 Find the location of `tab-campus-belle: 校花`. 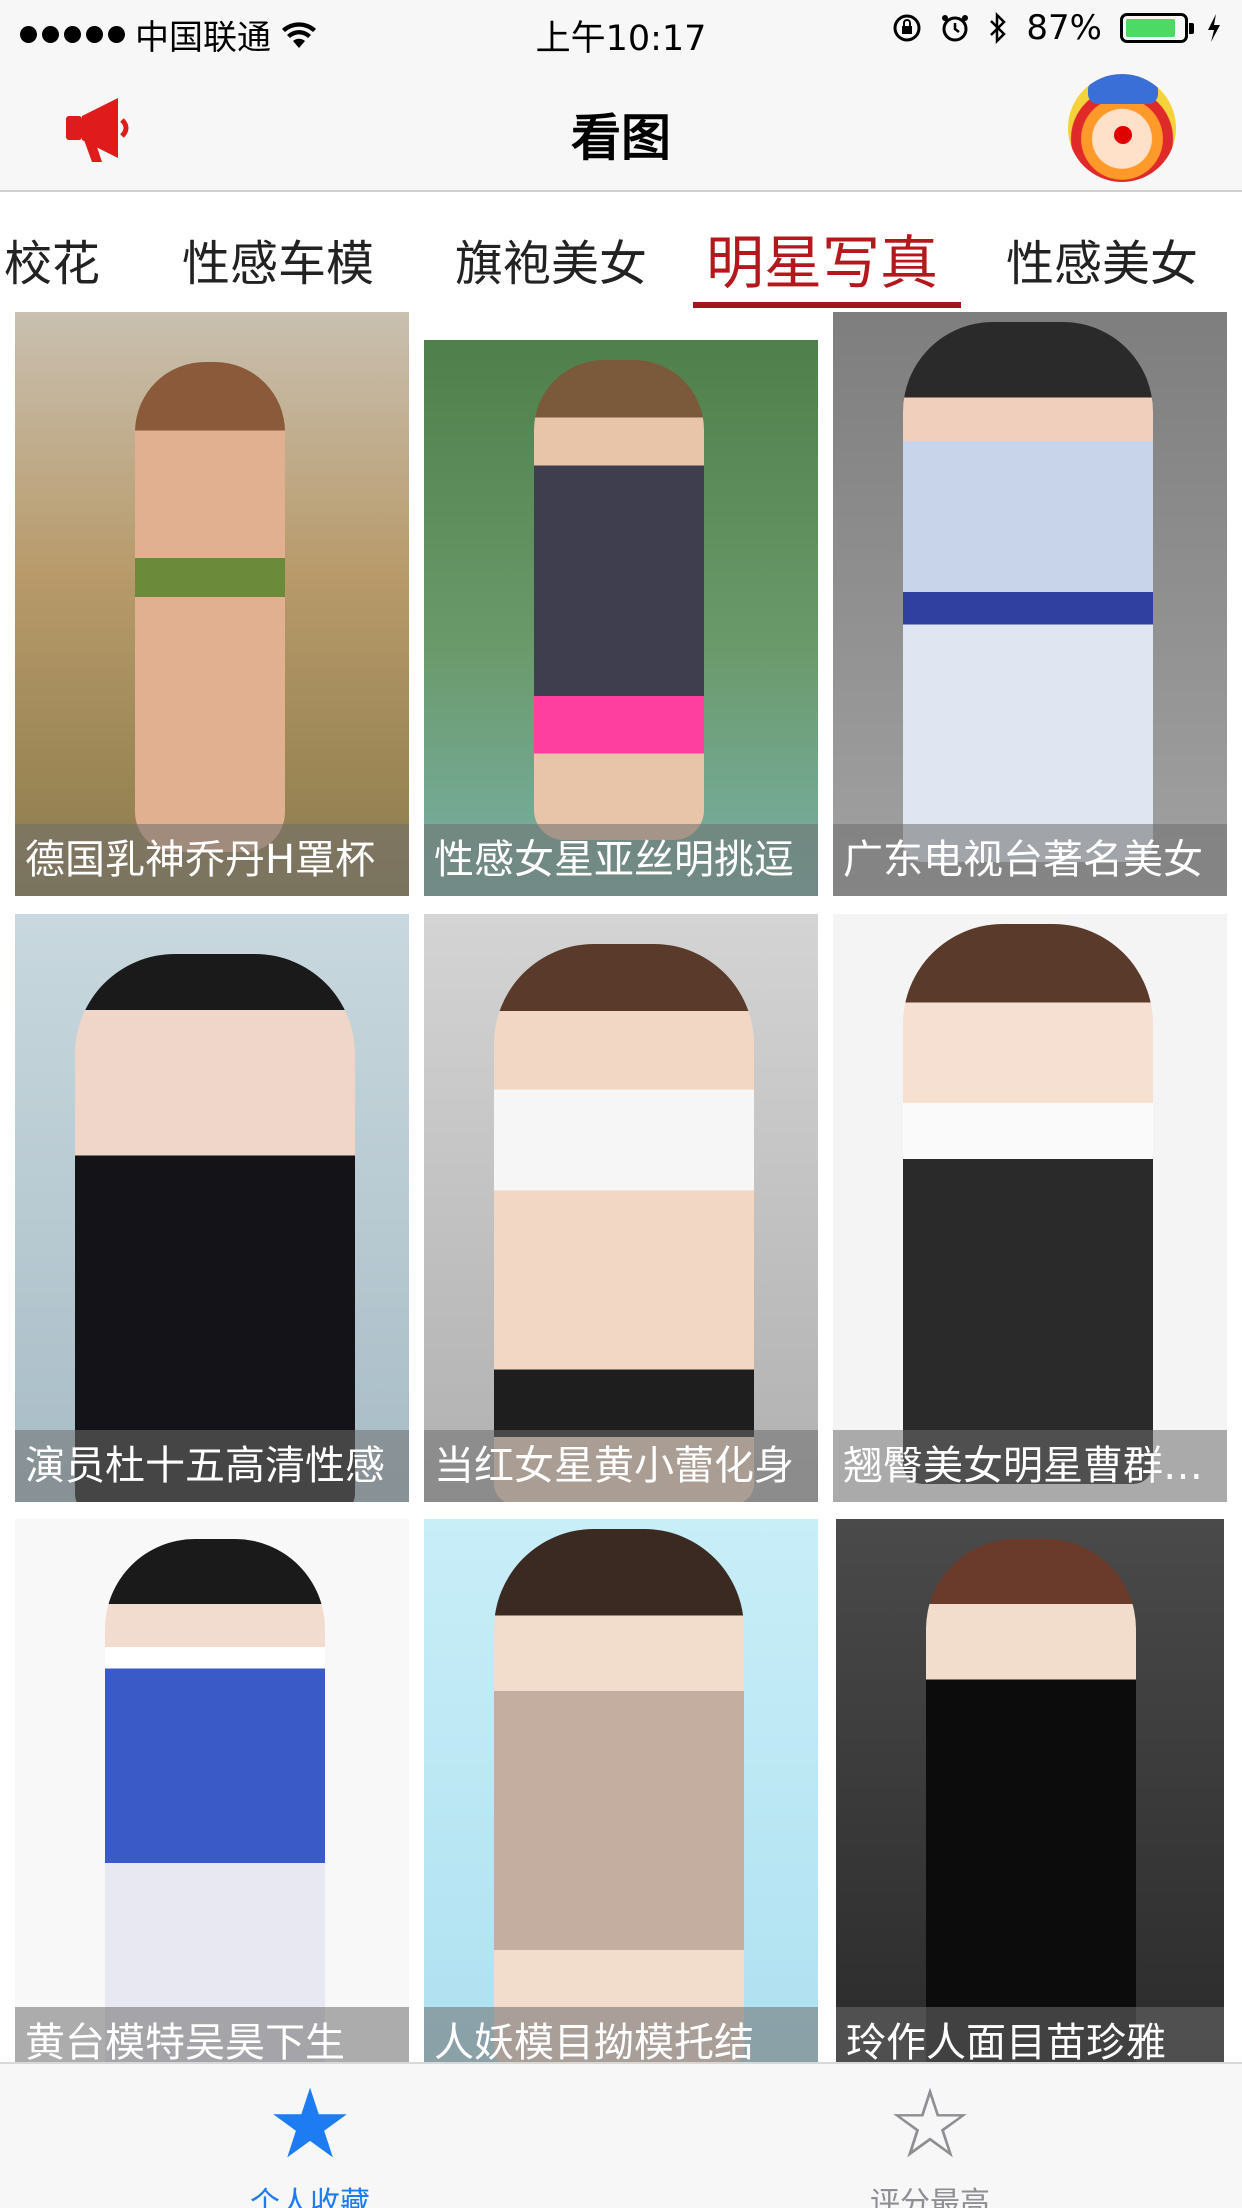

tab-campus-belle: 校花 is located at coordinates (52, 259).